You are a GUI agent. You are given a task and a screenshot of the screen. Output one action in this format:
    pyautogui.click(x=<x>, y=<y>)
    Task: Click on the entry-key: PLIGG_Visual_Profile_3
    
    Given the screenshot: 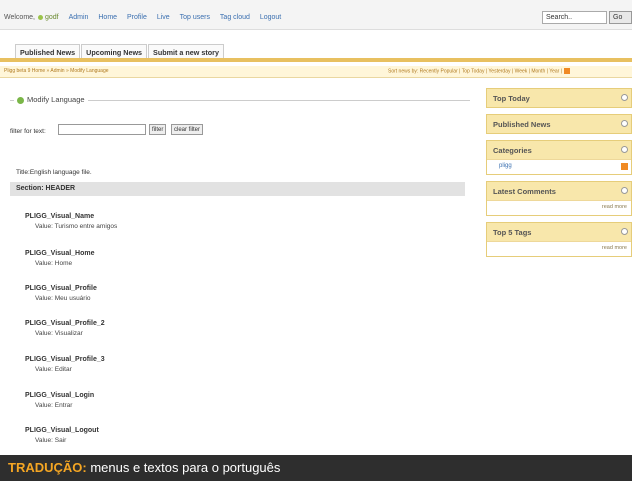 What is the action you would take?
    pyautogui.click(x=65, y=359)
    